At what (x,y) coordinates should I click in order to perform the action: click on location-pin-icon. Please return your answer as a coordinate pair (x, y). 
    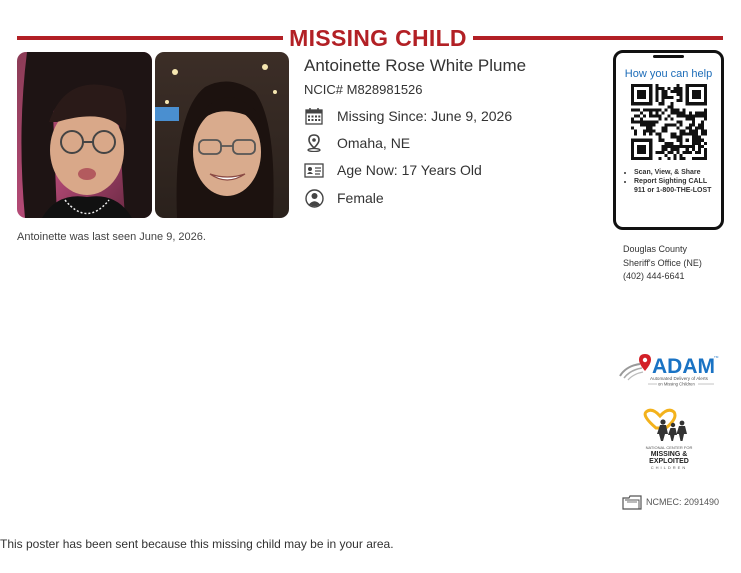
    Looking at the image, I should click on (314, 143).